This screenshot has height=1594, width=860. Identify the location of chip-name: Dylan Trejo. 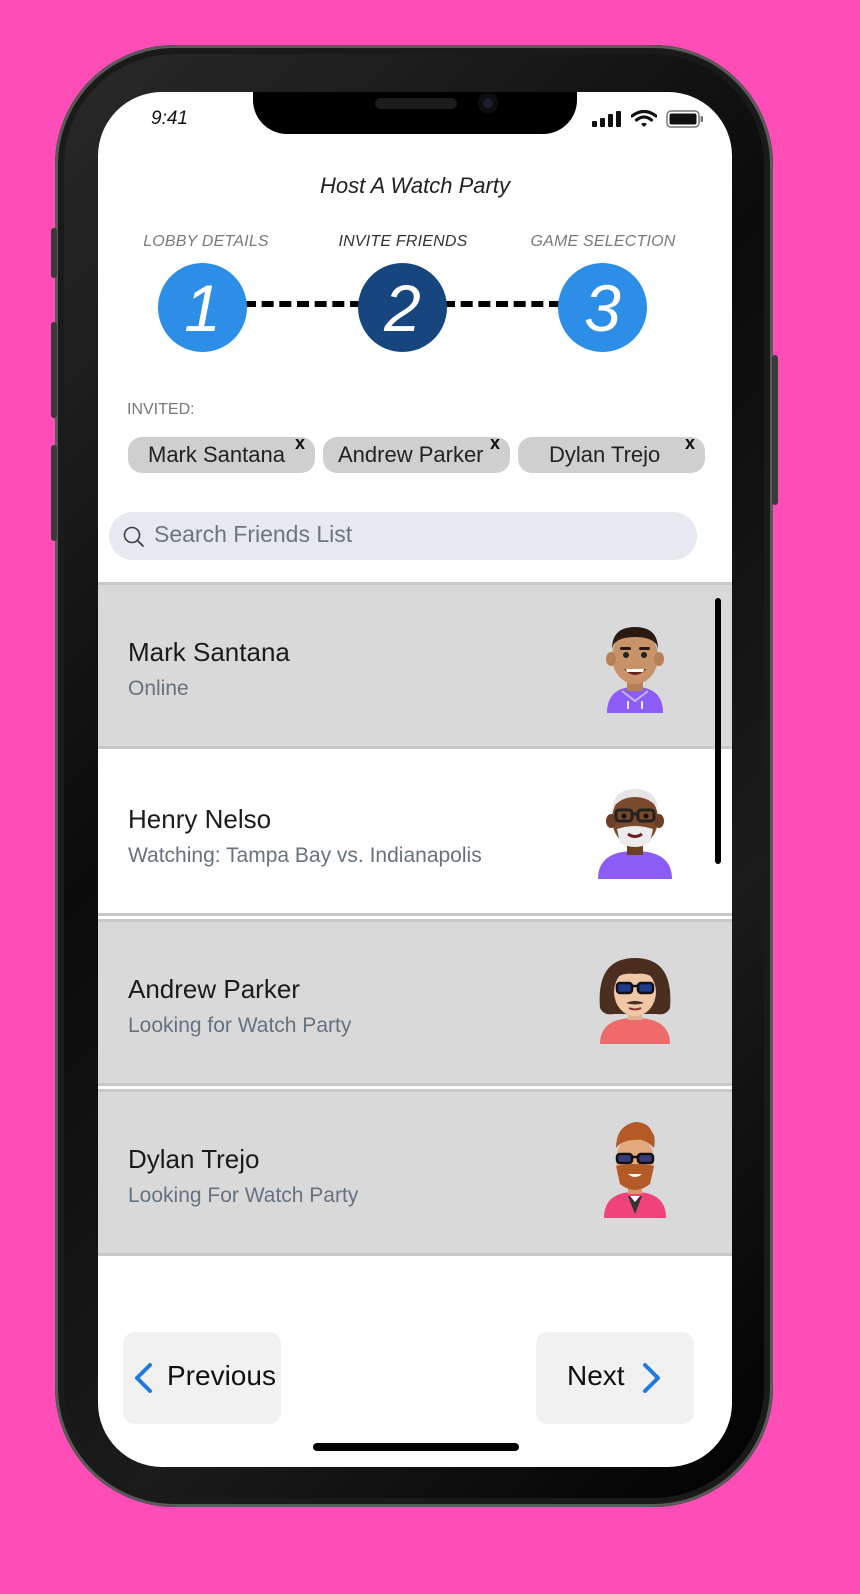
(605, 454).